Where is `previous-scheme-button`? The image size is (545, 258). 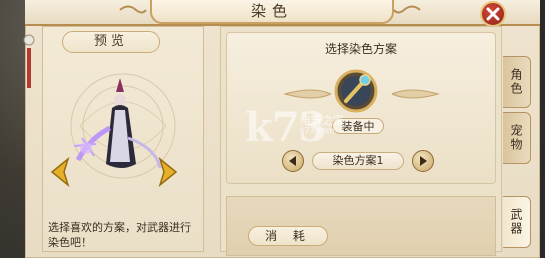
previous-scheme-button is located at coordinates (293, 161).